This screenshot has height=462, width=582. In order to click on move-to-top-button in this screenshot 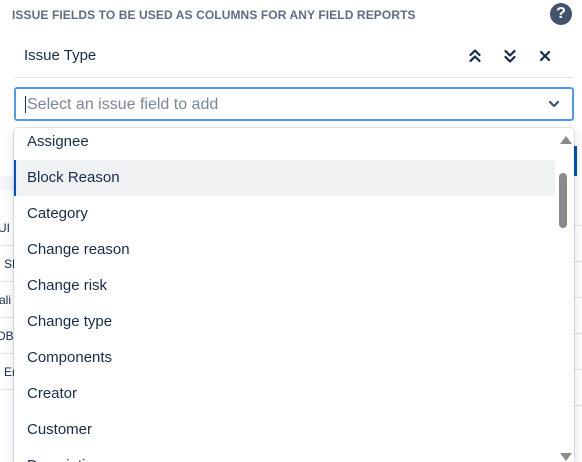, I will do `click(475, 56)`.